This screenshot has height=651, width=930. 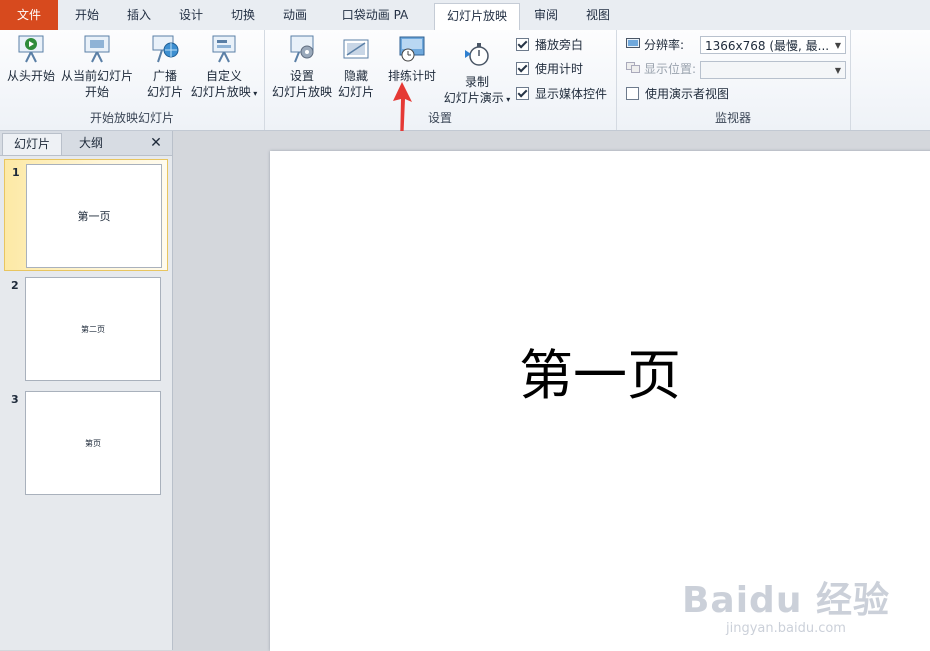 I want to click on group-start-label: 开始放映幻灯片, so click(x=131, y=118).